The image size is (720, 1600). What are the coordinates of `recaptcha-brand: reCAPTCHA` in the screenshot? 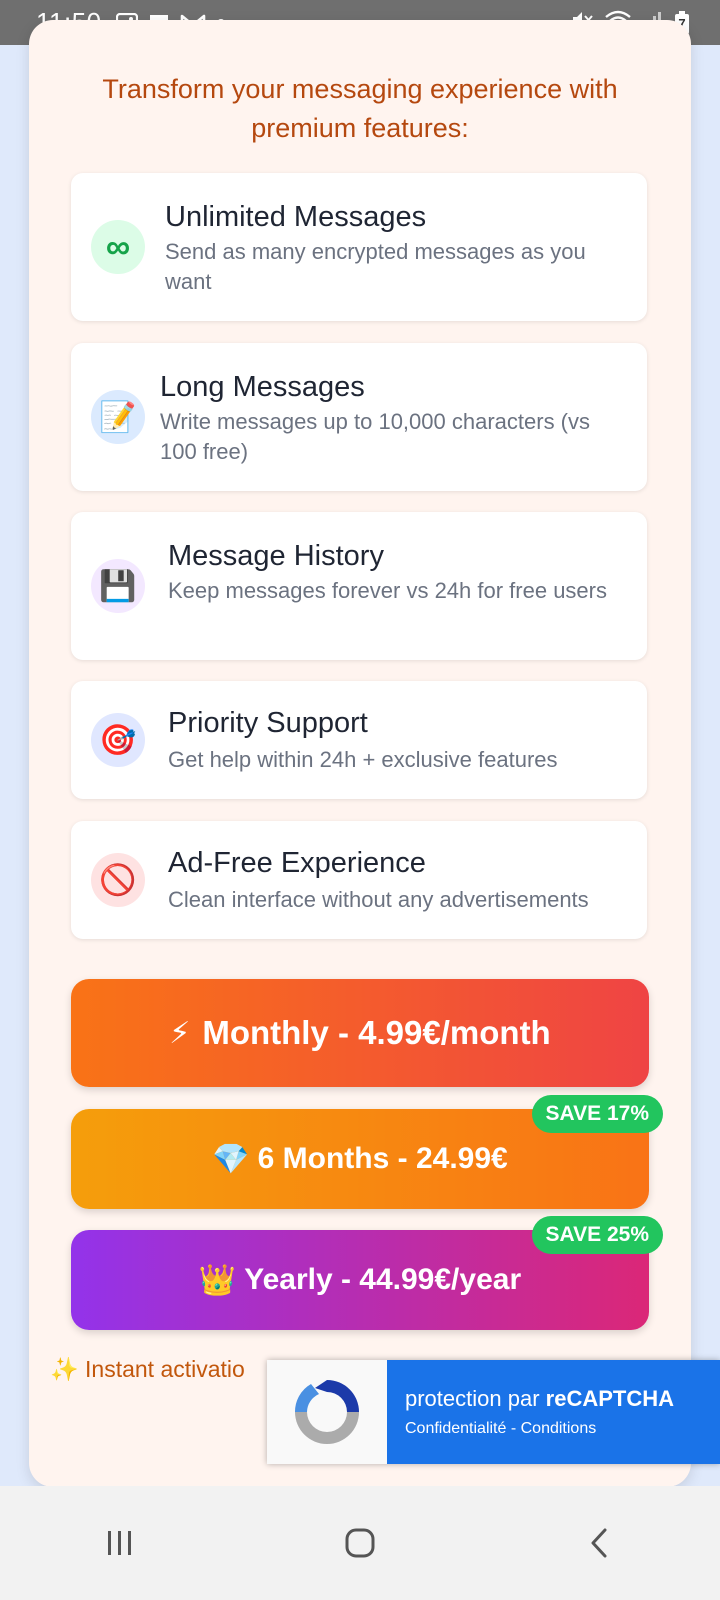 It's located at (609, 1398).